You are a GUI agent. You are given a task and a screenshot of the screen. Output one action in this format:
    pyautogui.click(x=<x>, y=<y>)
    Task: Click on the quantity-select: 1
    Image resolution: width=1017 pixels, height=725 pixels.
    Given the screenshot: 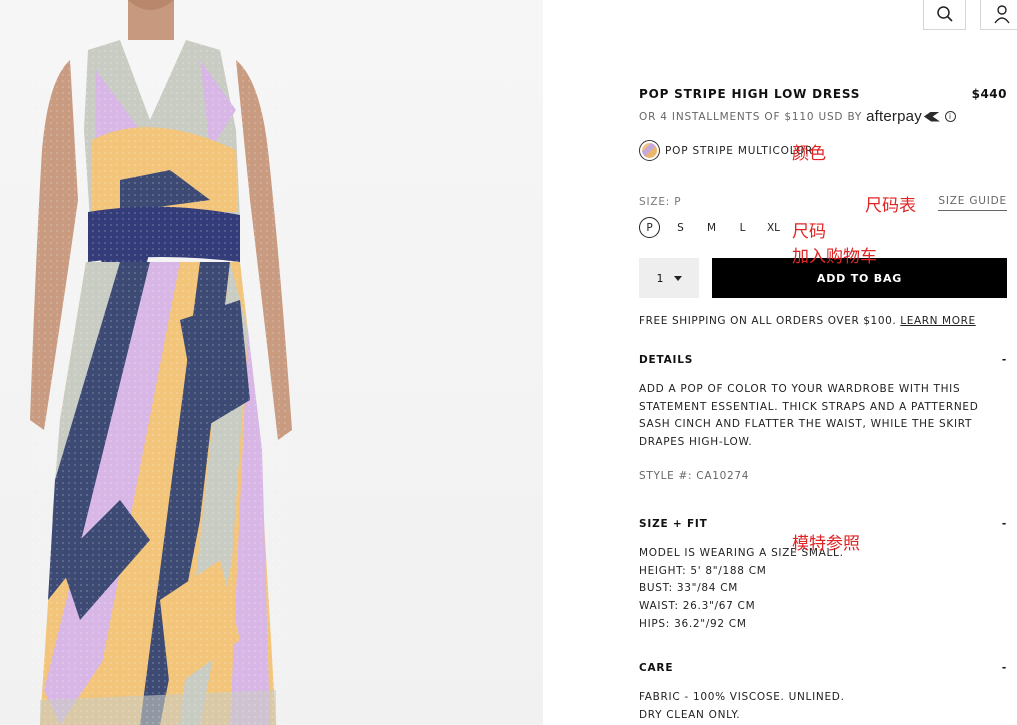 What is the action you would take?
    pyautogui.click(x=669, y=278)
    